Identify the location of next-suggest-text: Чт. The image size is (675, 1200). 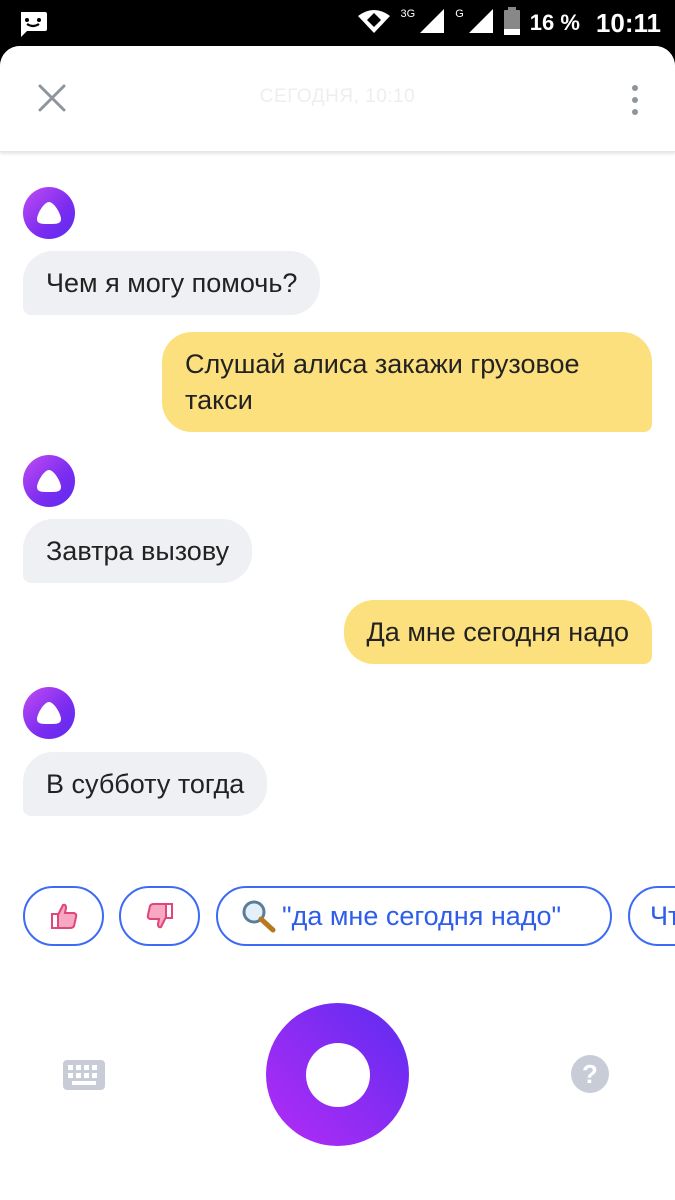
(662, 915).